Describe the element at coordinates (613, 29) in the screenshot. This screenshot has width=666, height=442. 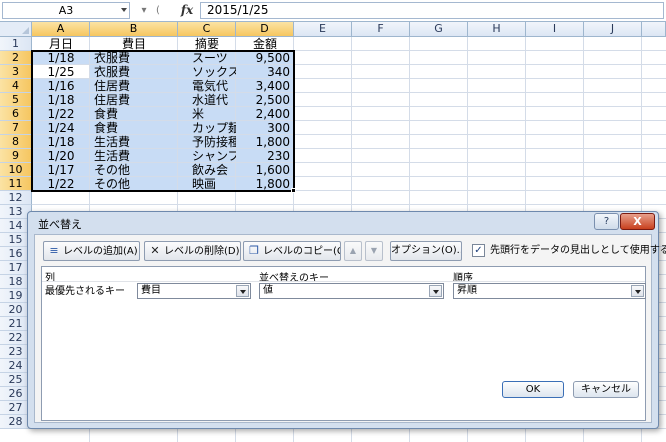
I see `column-header-j: J` at that location.